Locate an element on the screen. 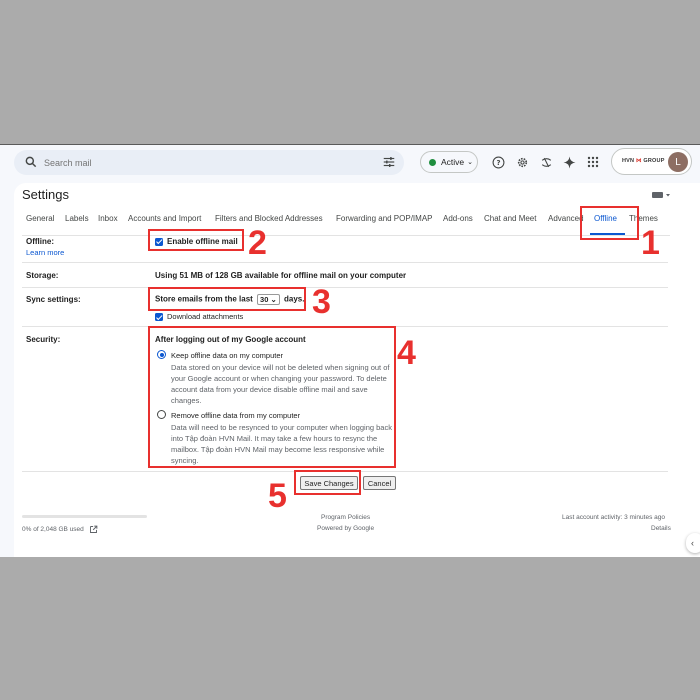 The width and height of the screenshot is (700, 700). tab-general: General is located at coordinates (40, 218).